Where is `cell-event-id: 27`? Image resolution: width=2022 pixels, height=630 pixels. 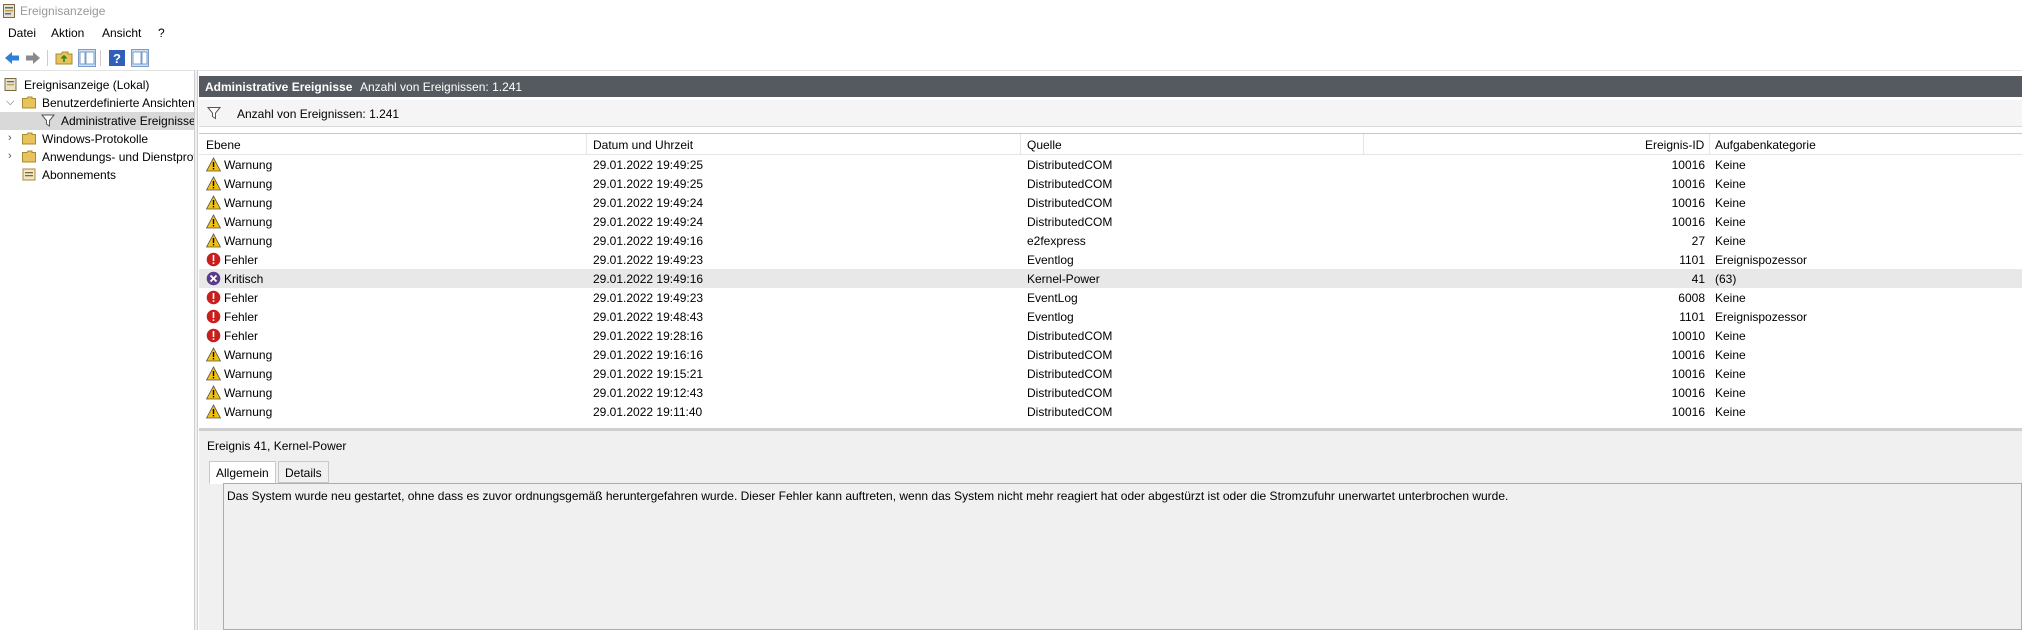 cell-event-id: 27 is located at coordinates (1698, 241).